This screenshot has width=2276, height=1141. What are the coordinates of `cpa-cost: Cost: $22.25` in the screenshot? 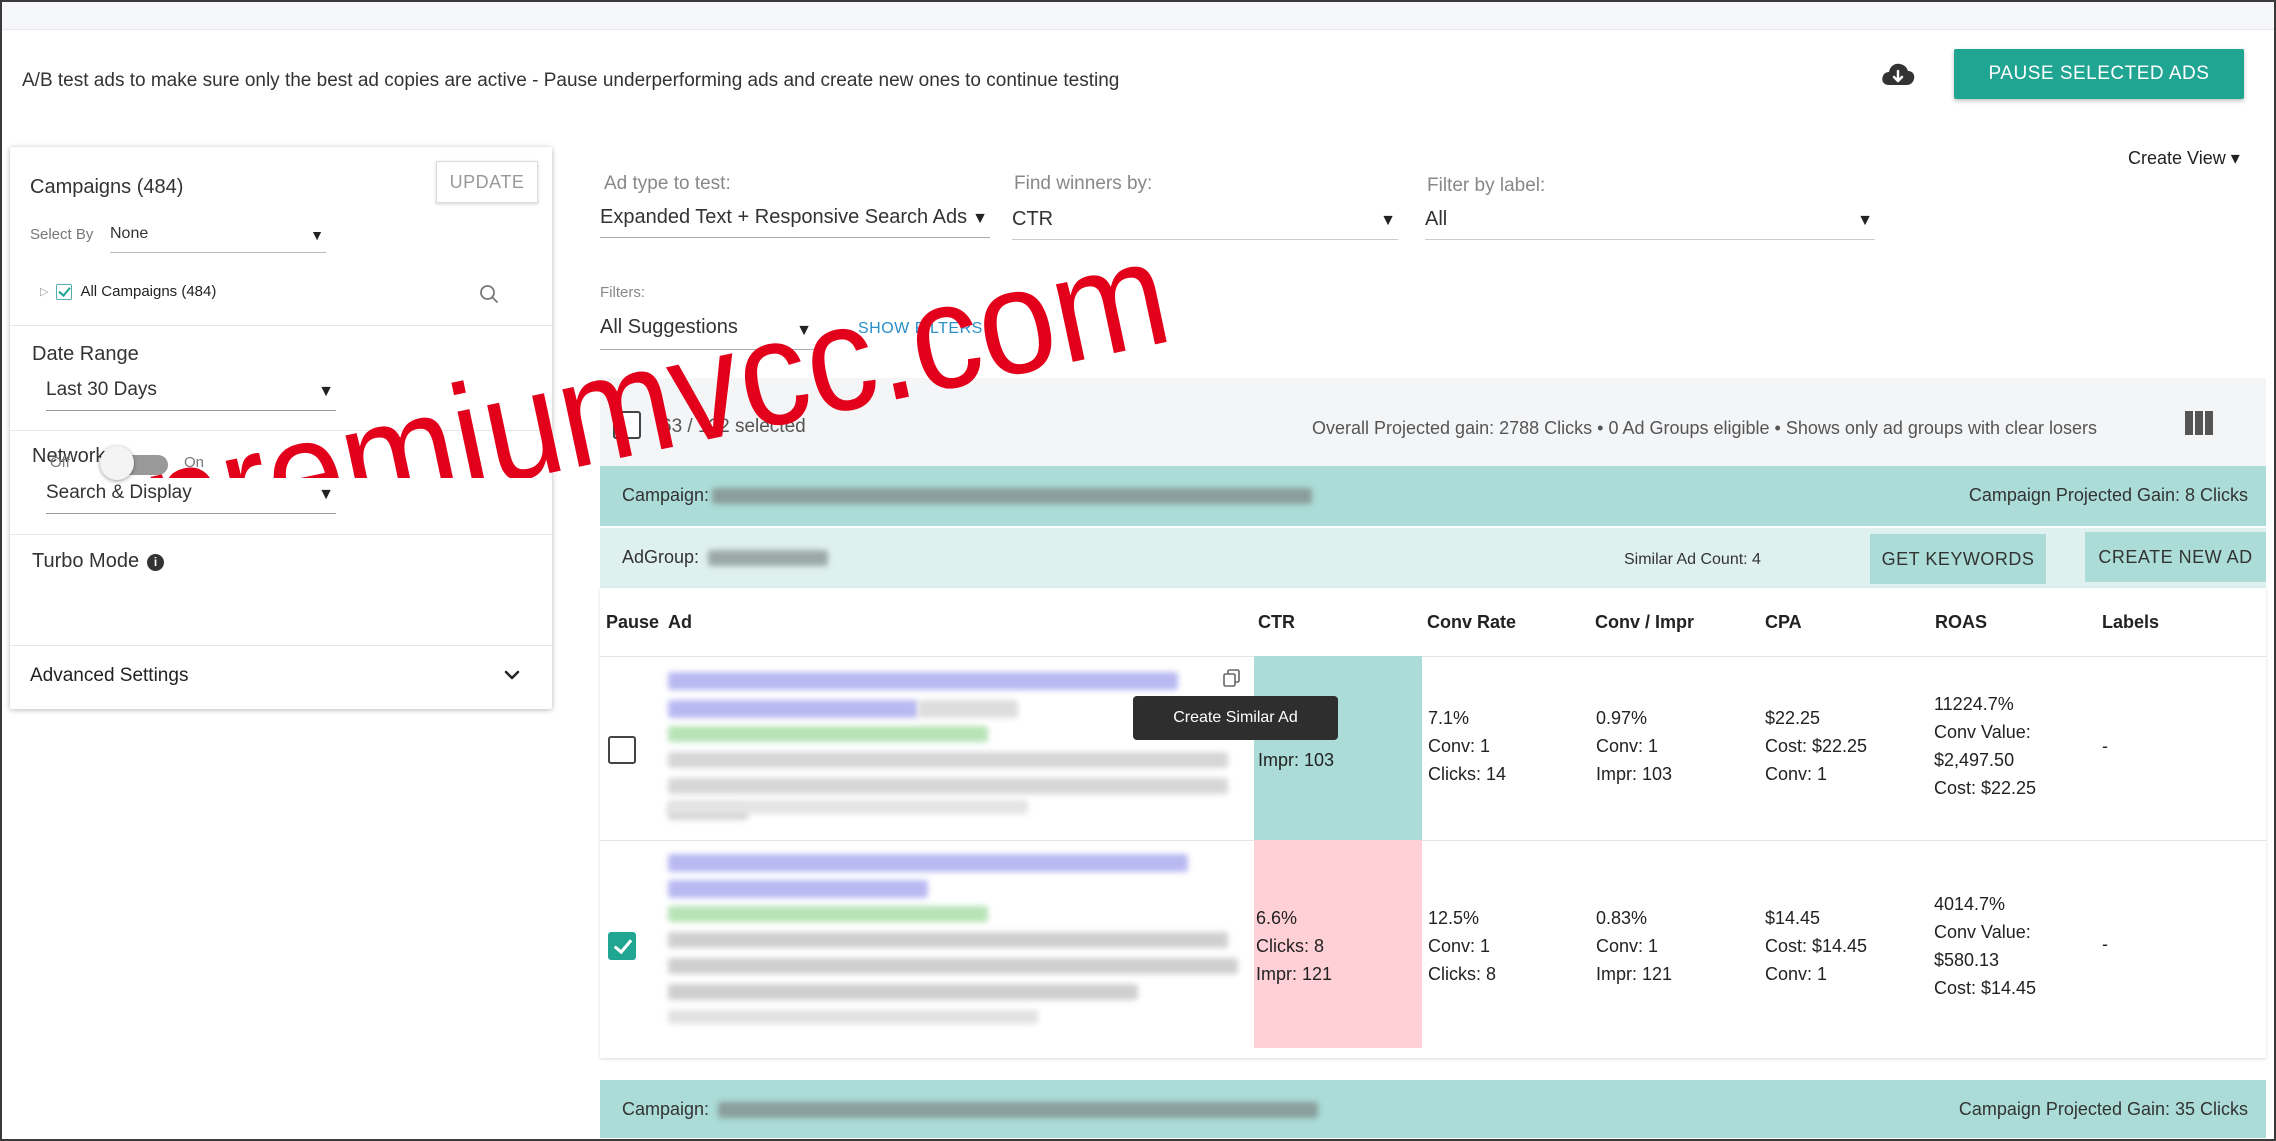 It's located at (1816, 746).